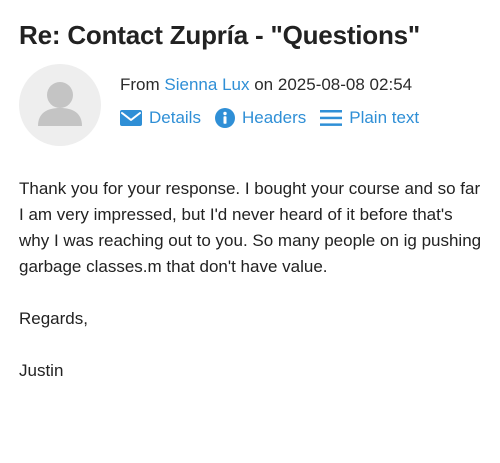  I want to click on sender-link: Sienna Lux, so click(206, 84).